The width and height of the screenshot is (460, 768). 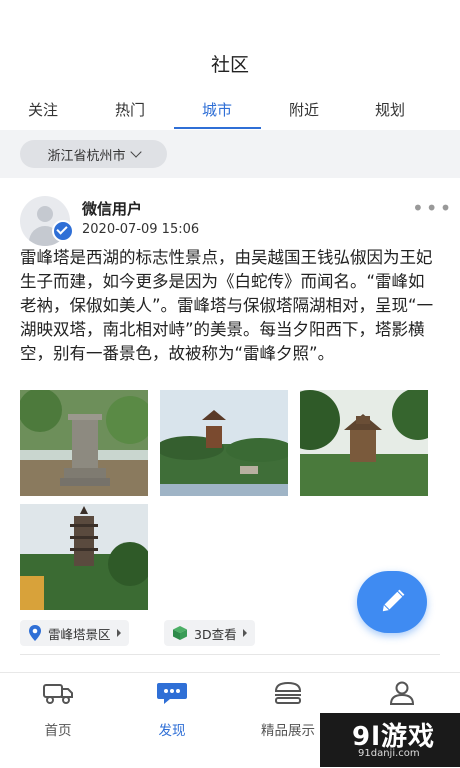 What do you see at coordinates (230, 154) in the screenshot?
I see `filter-bar: 浙江省杭州市` at bounding box center [230, 154].